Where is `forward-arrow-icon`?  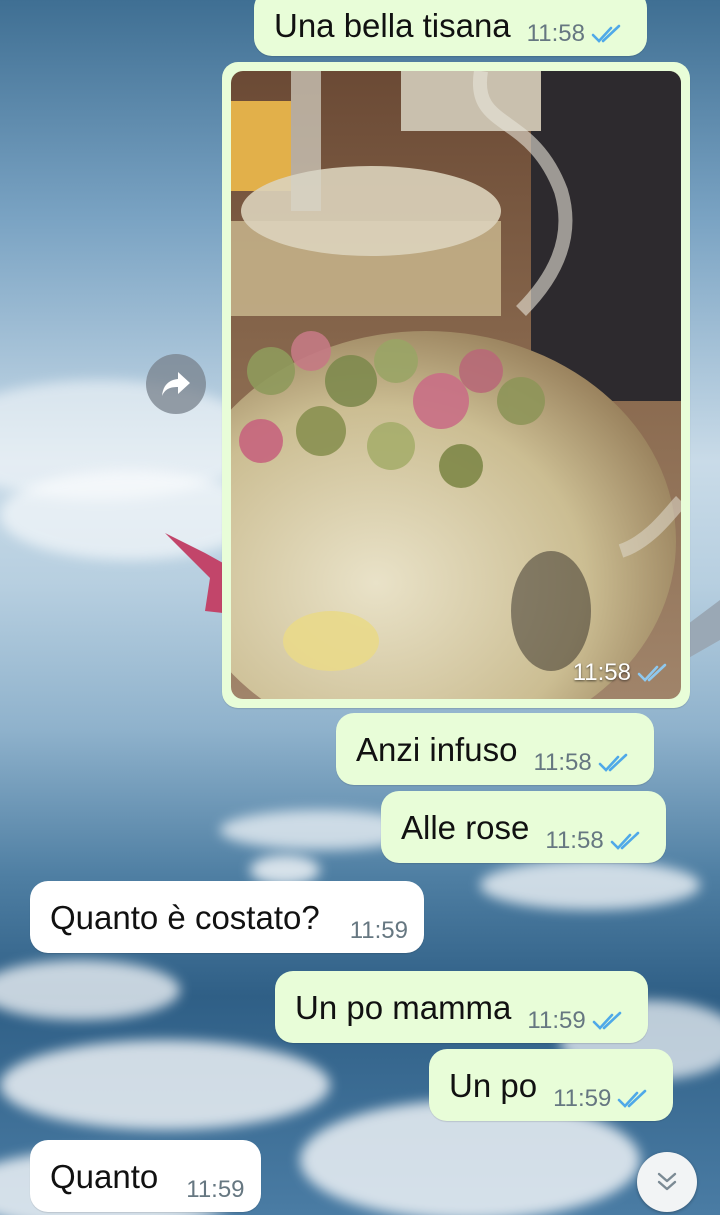
forward-arrow-icon is located at coordinates (176, 384).